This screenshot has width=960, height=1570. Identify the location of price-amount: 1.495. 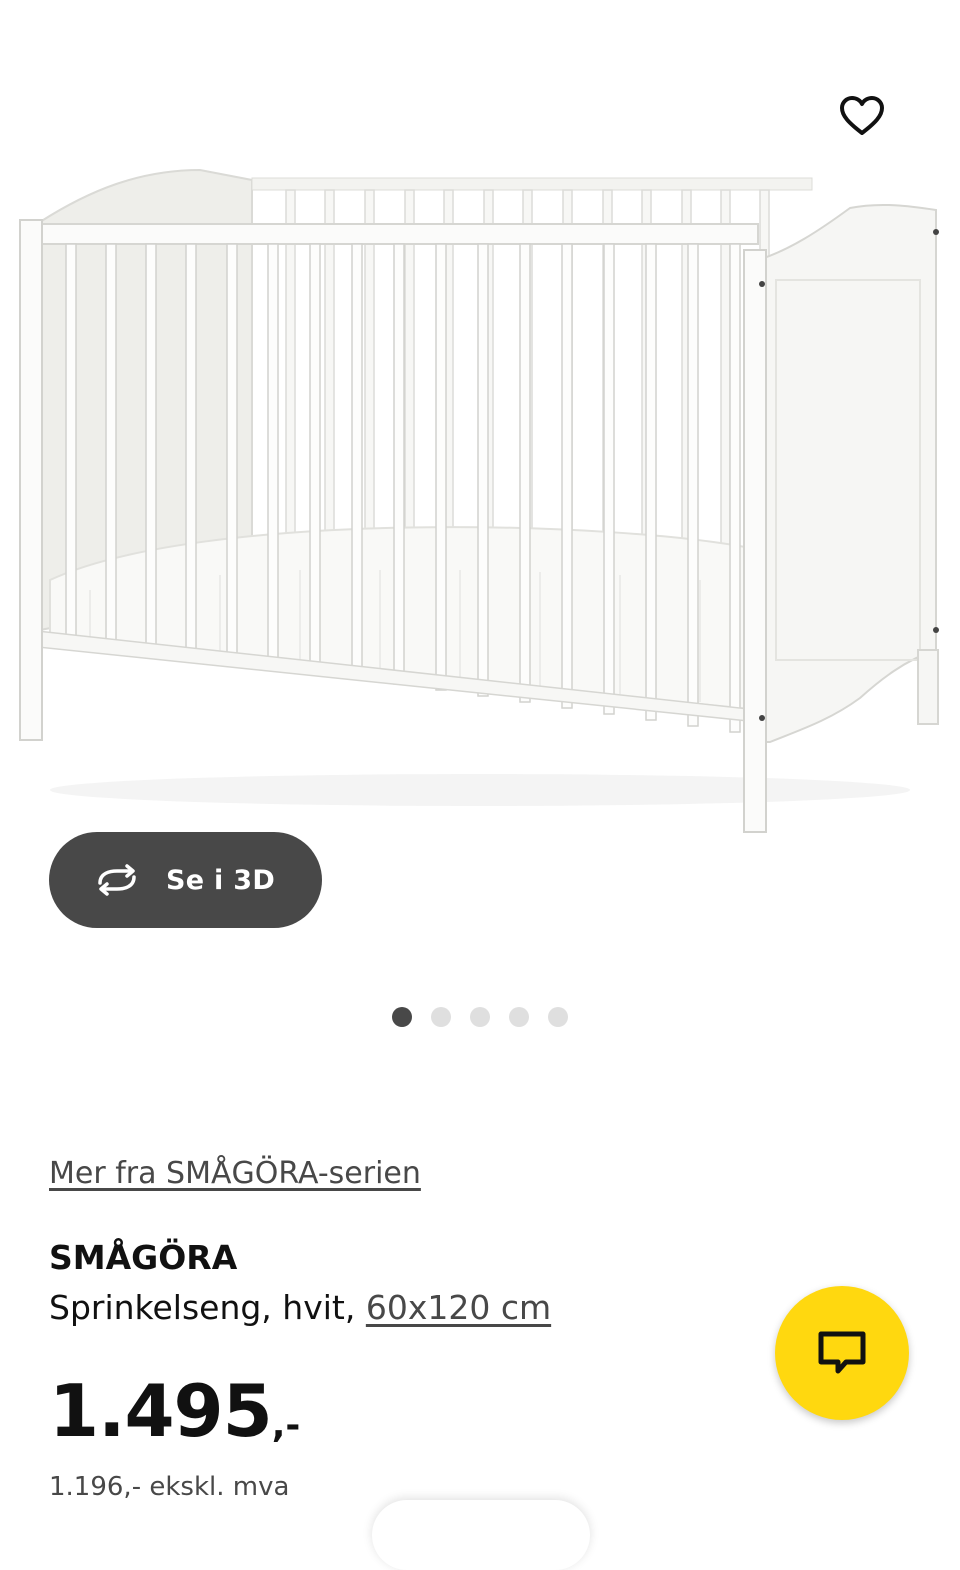
(161, 1411).